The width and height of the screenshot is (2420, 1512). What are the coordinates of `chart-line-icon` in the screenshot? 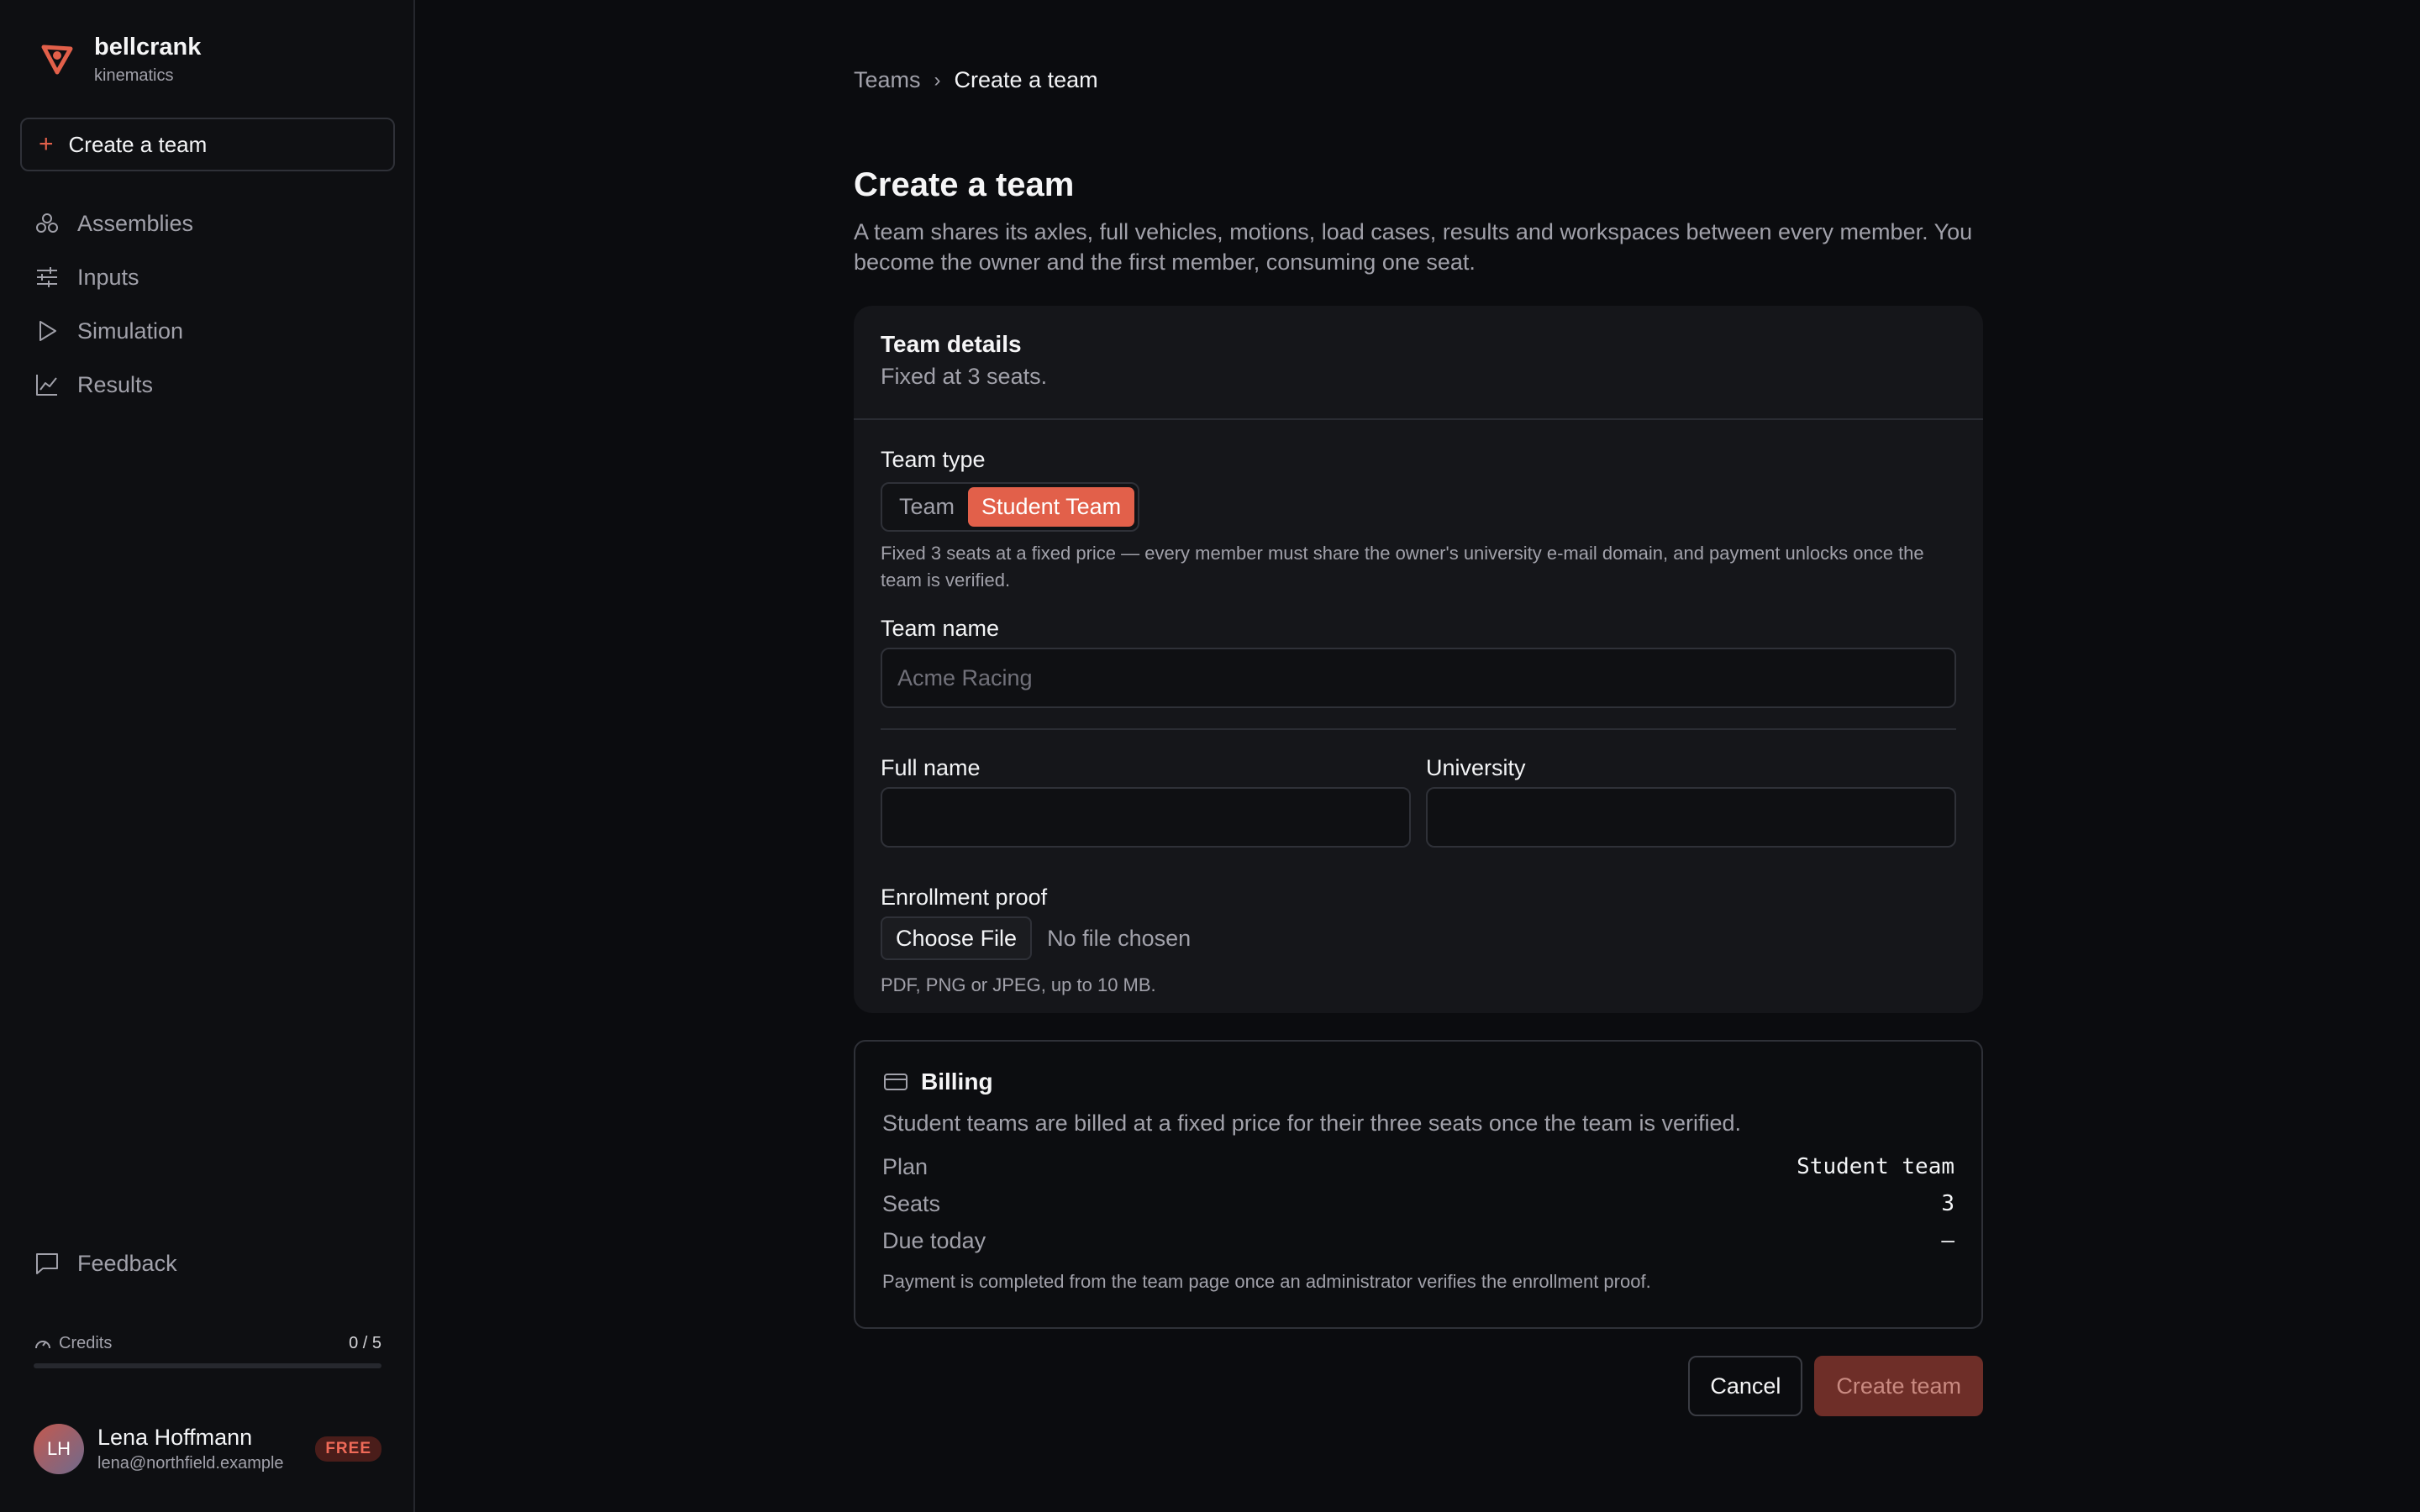 It's located at (46, 385).